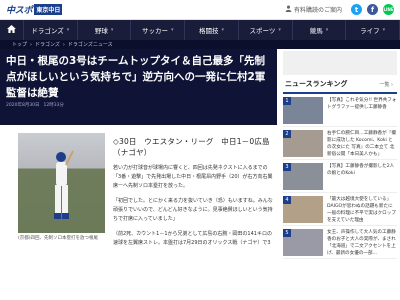 The width and height of the screenshot is (400, 300). I want to click on ranking-number: 5, so click(287, 233).